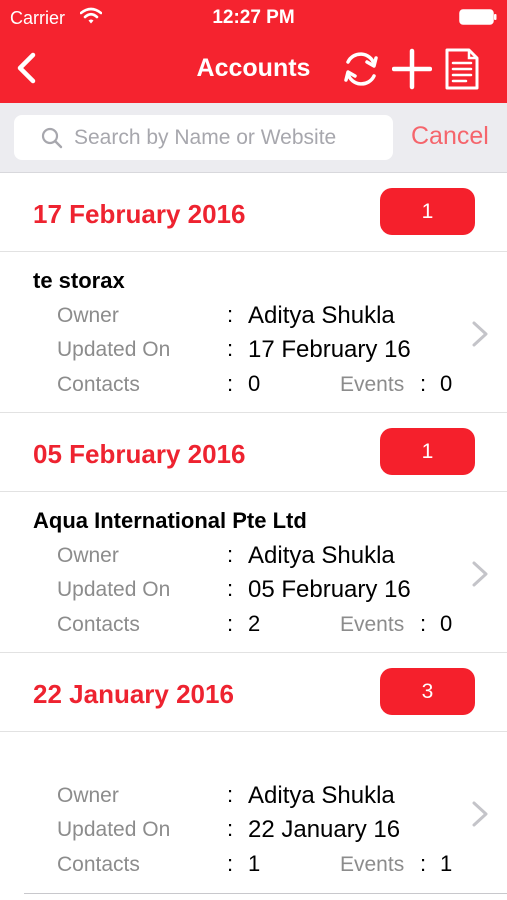 This screenshot has width=507, height=900. I want to click on updated-on-value: 17 February 16, so click(329, 349).